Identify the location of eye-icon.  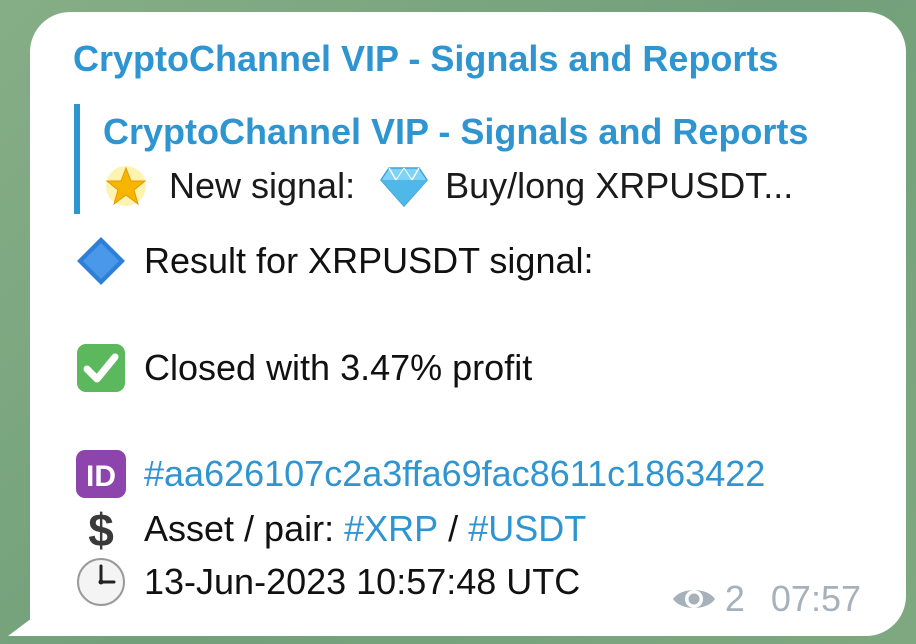
(694, 599).